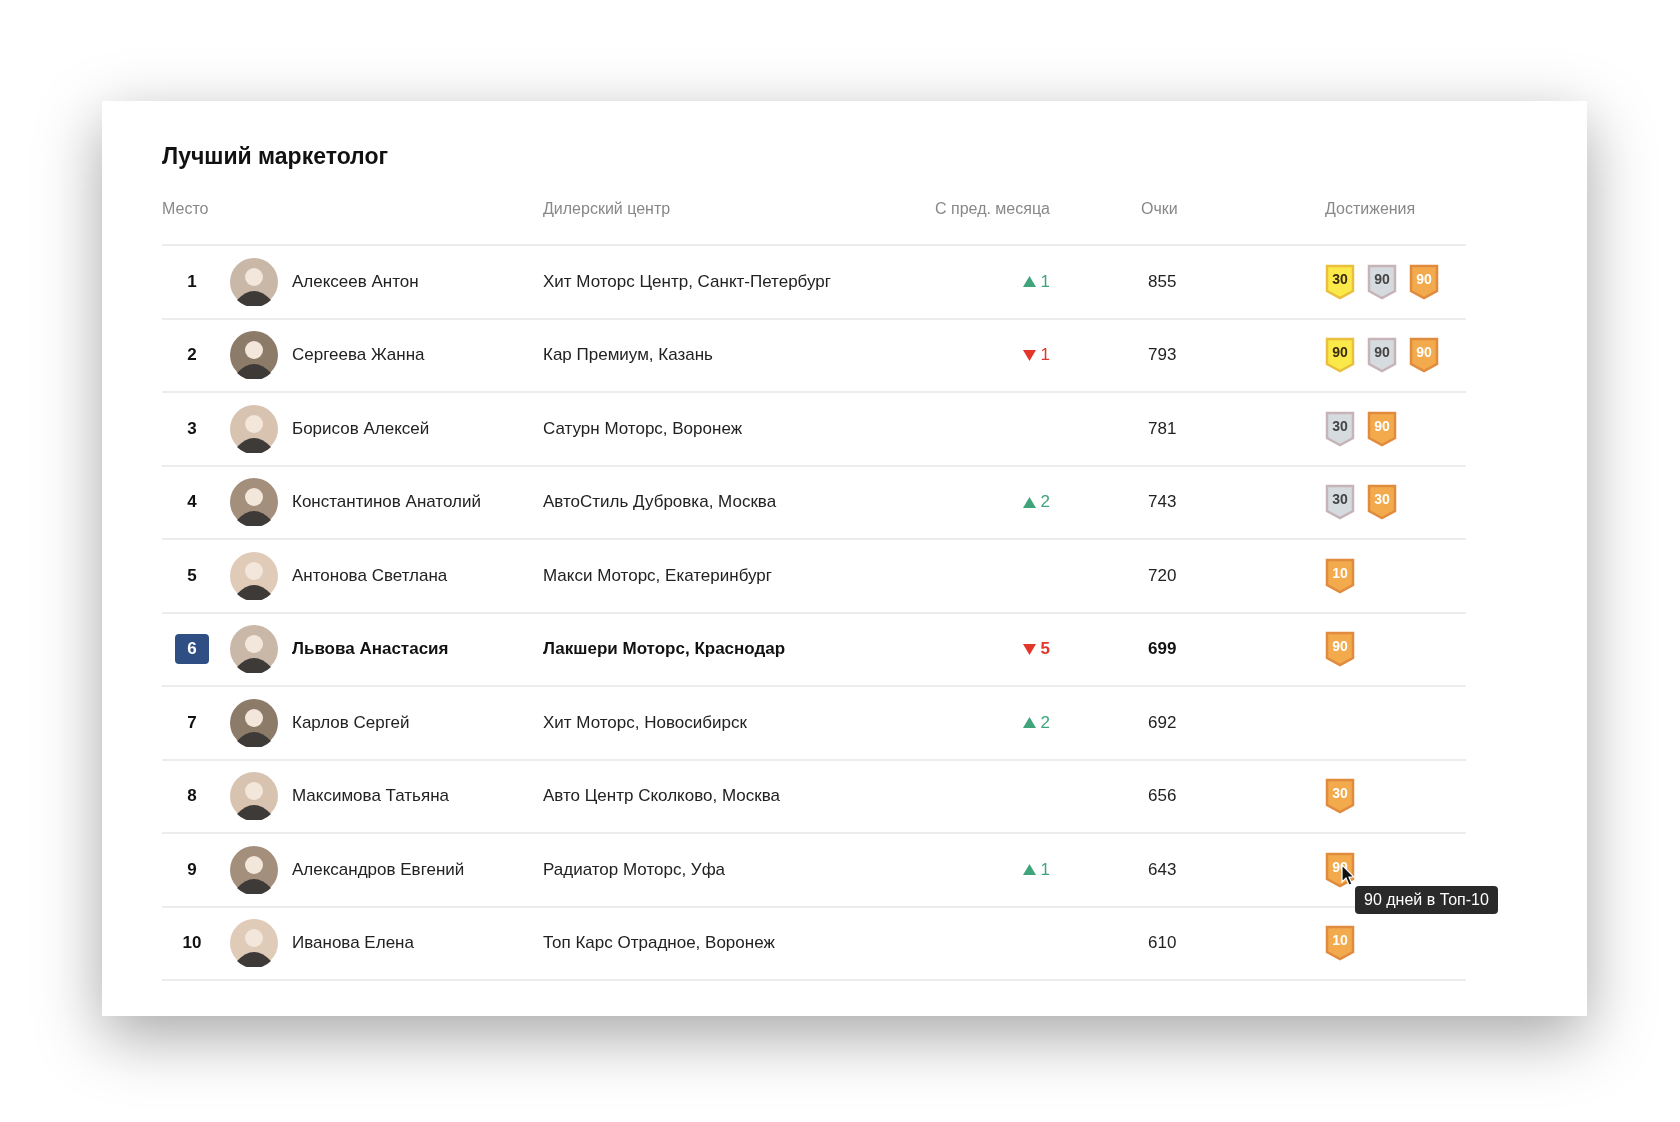 This screenshot has height=1122, width=1680. What do you see at coordinates (1162, 575) in the screenshot?
I see `points-value: 720` at bounding box center [1162, 575].